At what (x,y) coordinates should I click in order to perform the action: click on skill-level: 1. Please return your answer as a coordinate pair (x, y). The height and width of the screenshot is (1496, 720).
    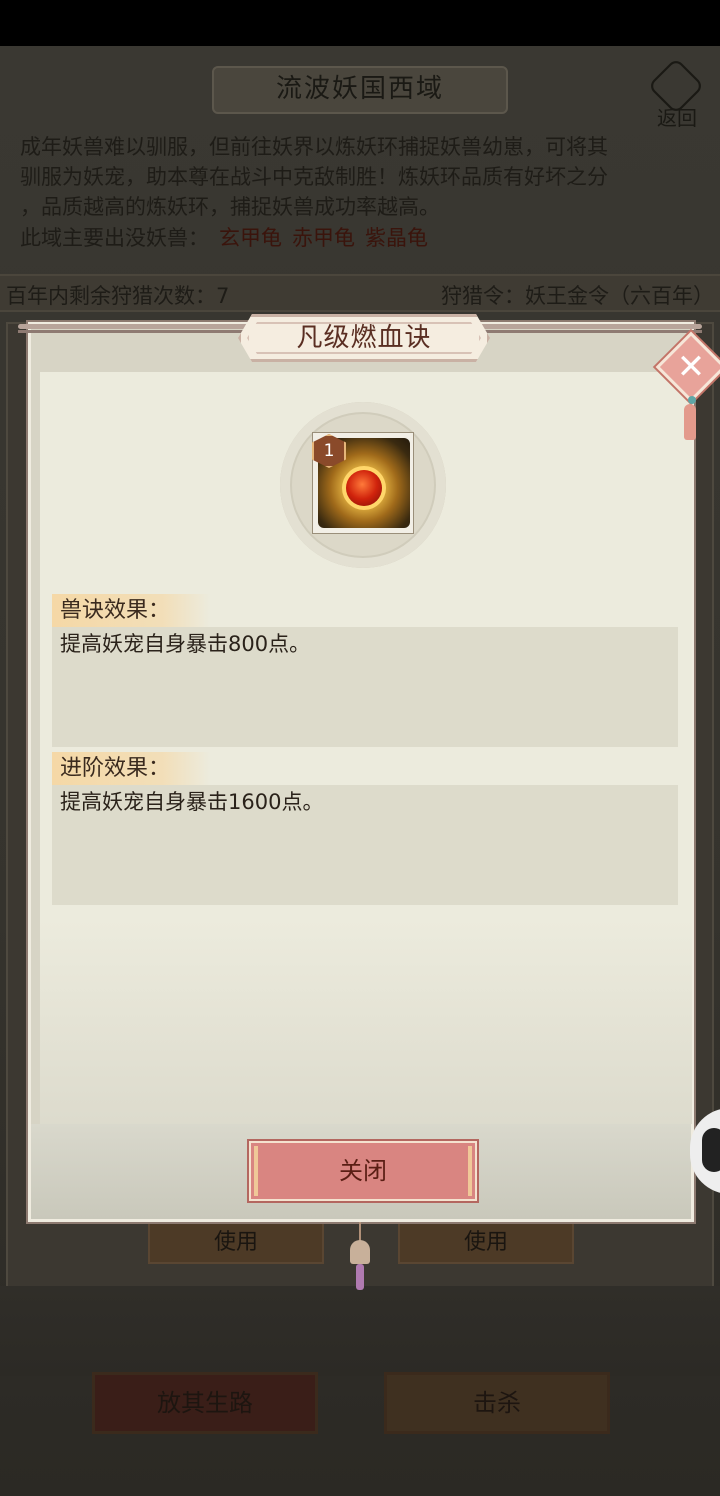
    Looking at the image, I should click on (329, 451).